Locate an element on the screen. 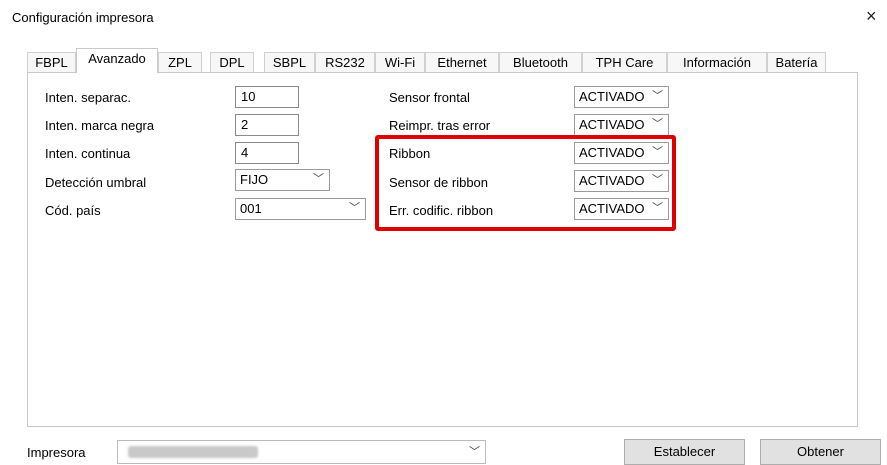  cod-pais-value: 001 is located at coordinates (251, 208).